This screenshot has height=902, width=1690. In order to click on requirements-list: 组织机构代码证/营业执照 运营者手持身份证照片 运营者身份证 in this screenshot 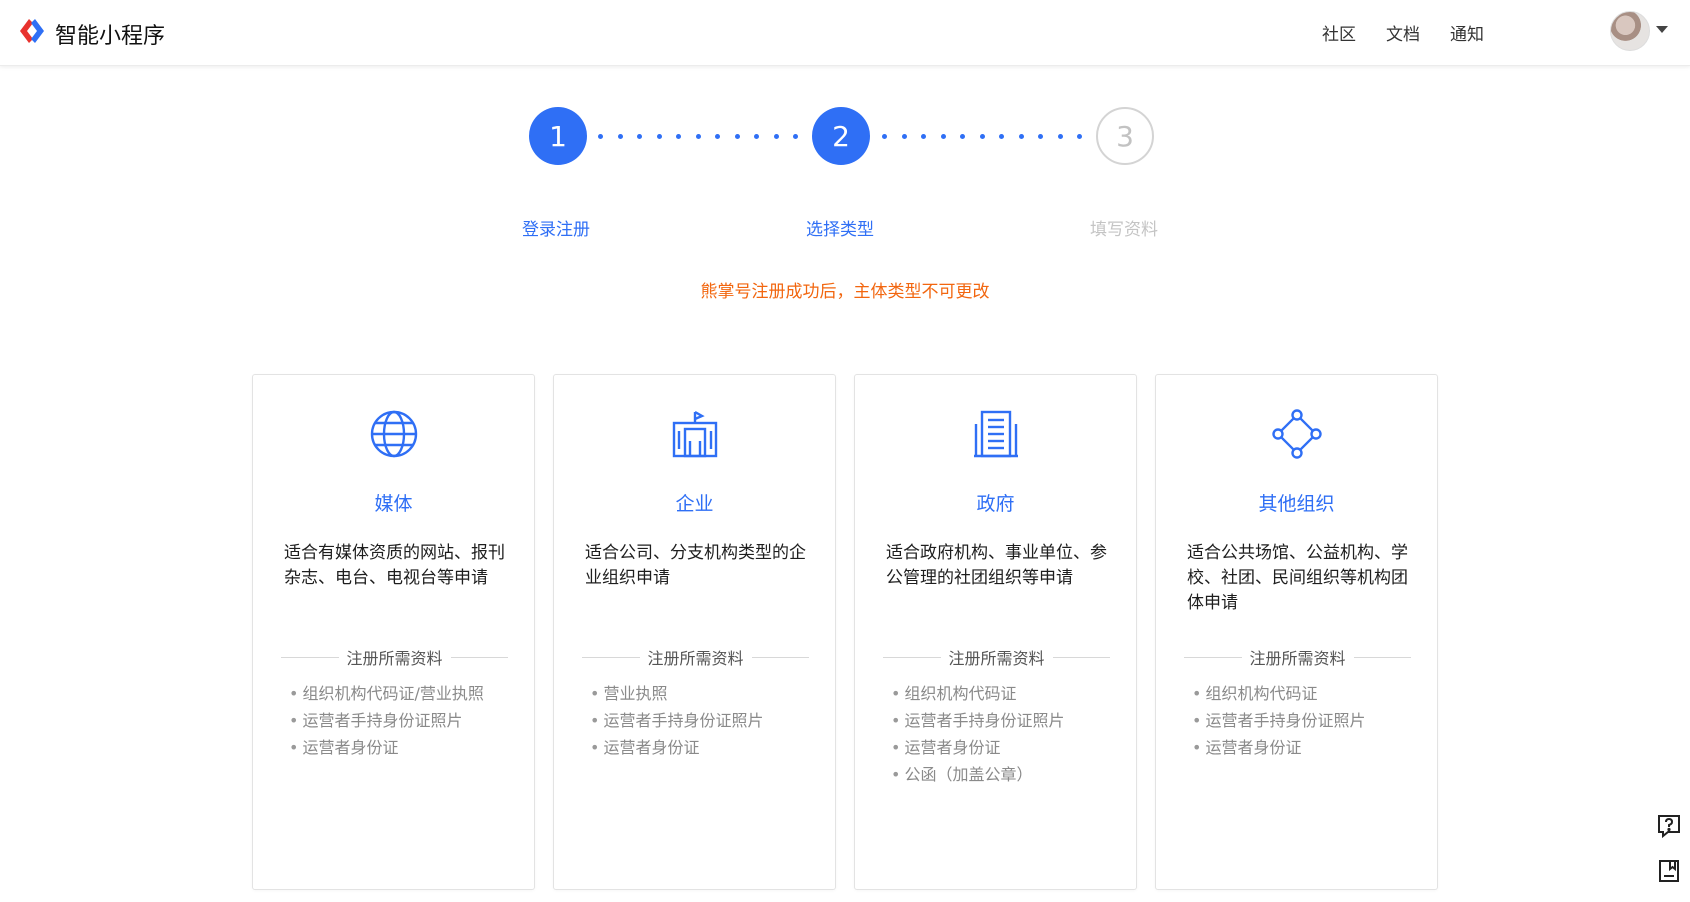, I will do `click(386, 720)`.